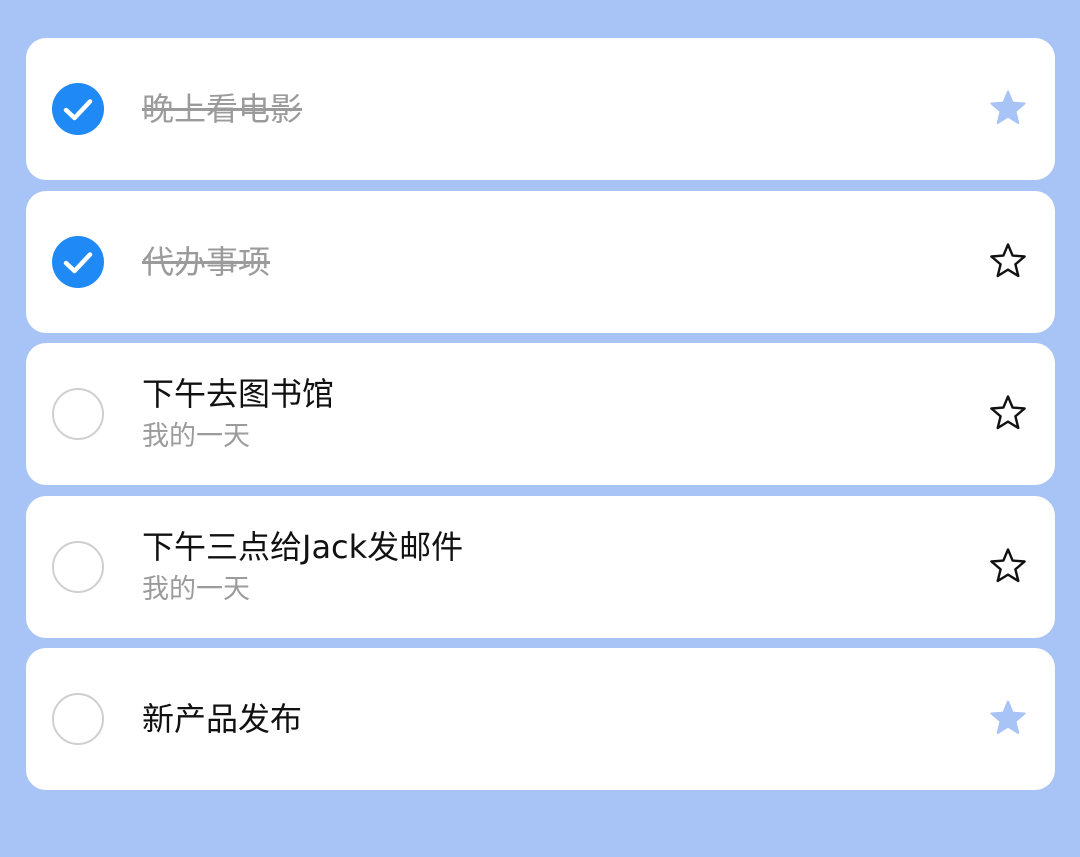 Image resolution: width=1080 pixels, height=857 pixels. Describe the element at coordinates (543, 109) in the screenshot. I see `task-text: 晚上看电影` at that location.